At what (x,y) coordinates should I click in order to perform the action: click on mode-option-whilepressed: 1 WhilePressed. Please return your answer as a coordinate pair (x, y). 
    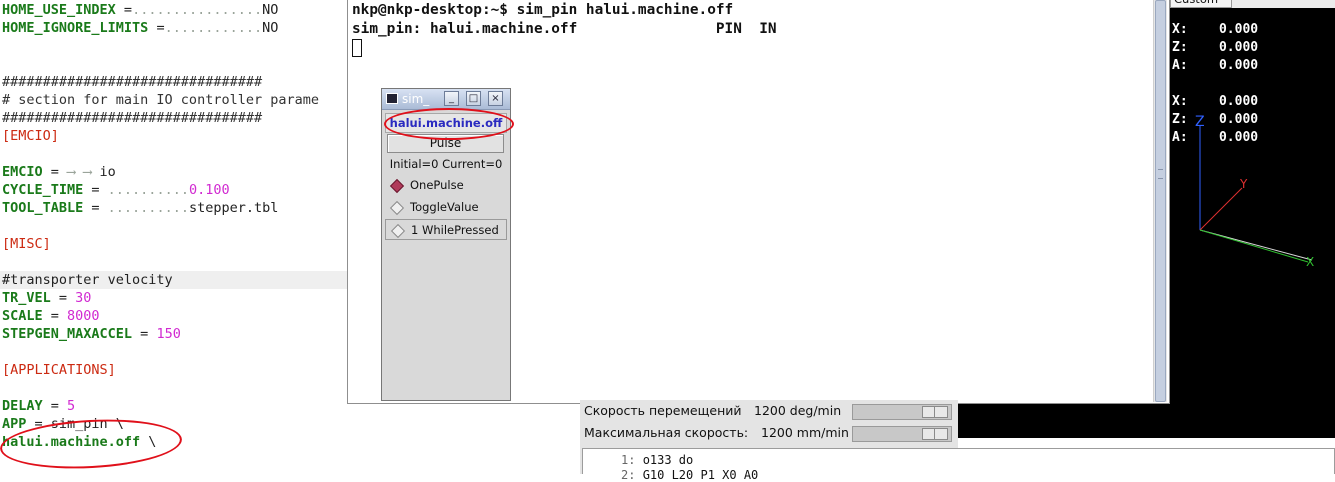
    Looking at the image, I should click on (446, 229).